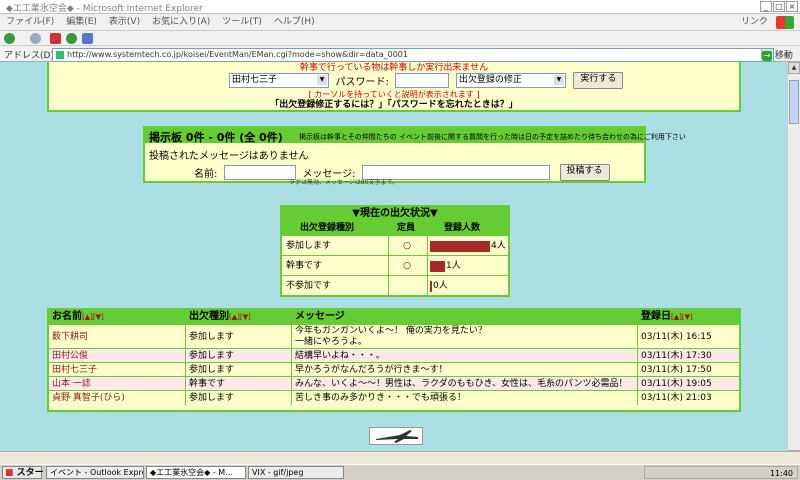 This screenshot has width=800, height=480. I want to click on row-message: 苦しき事のみ多かりき・・・でも頑張る！, so click(464, 398).